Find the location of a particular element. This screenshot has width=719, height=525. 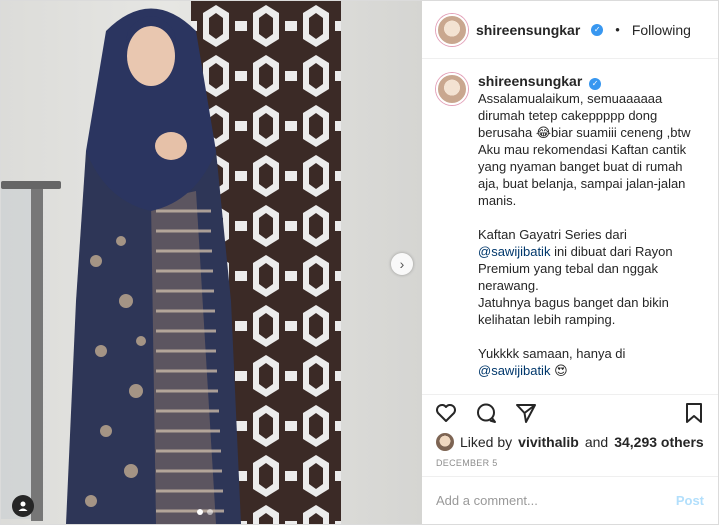

photo-glass-railing is located at coordinates (31, 351).